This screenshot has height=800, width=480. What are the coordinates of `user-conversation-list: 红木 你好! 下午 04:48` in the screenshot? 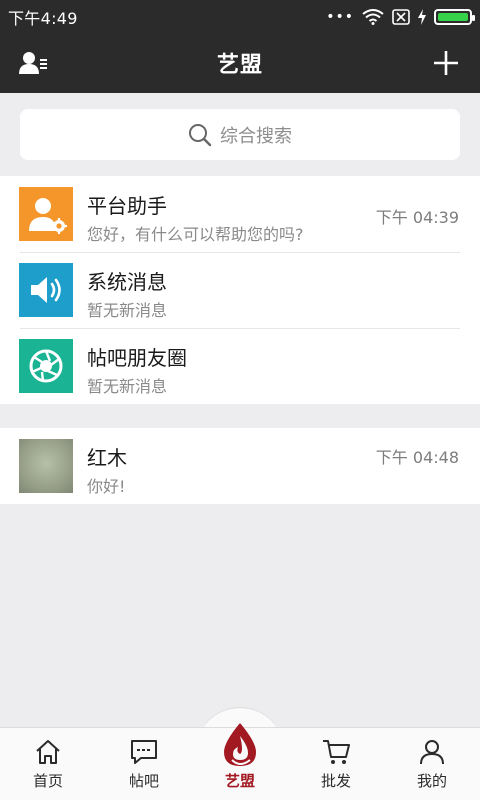 It's located at (240, 466).